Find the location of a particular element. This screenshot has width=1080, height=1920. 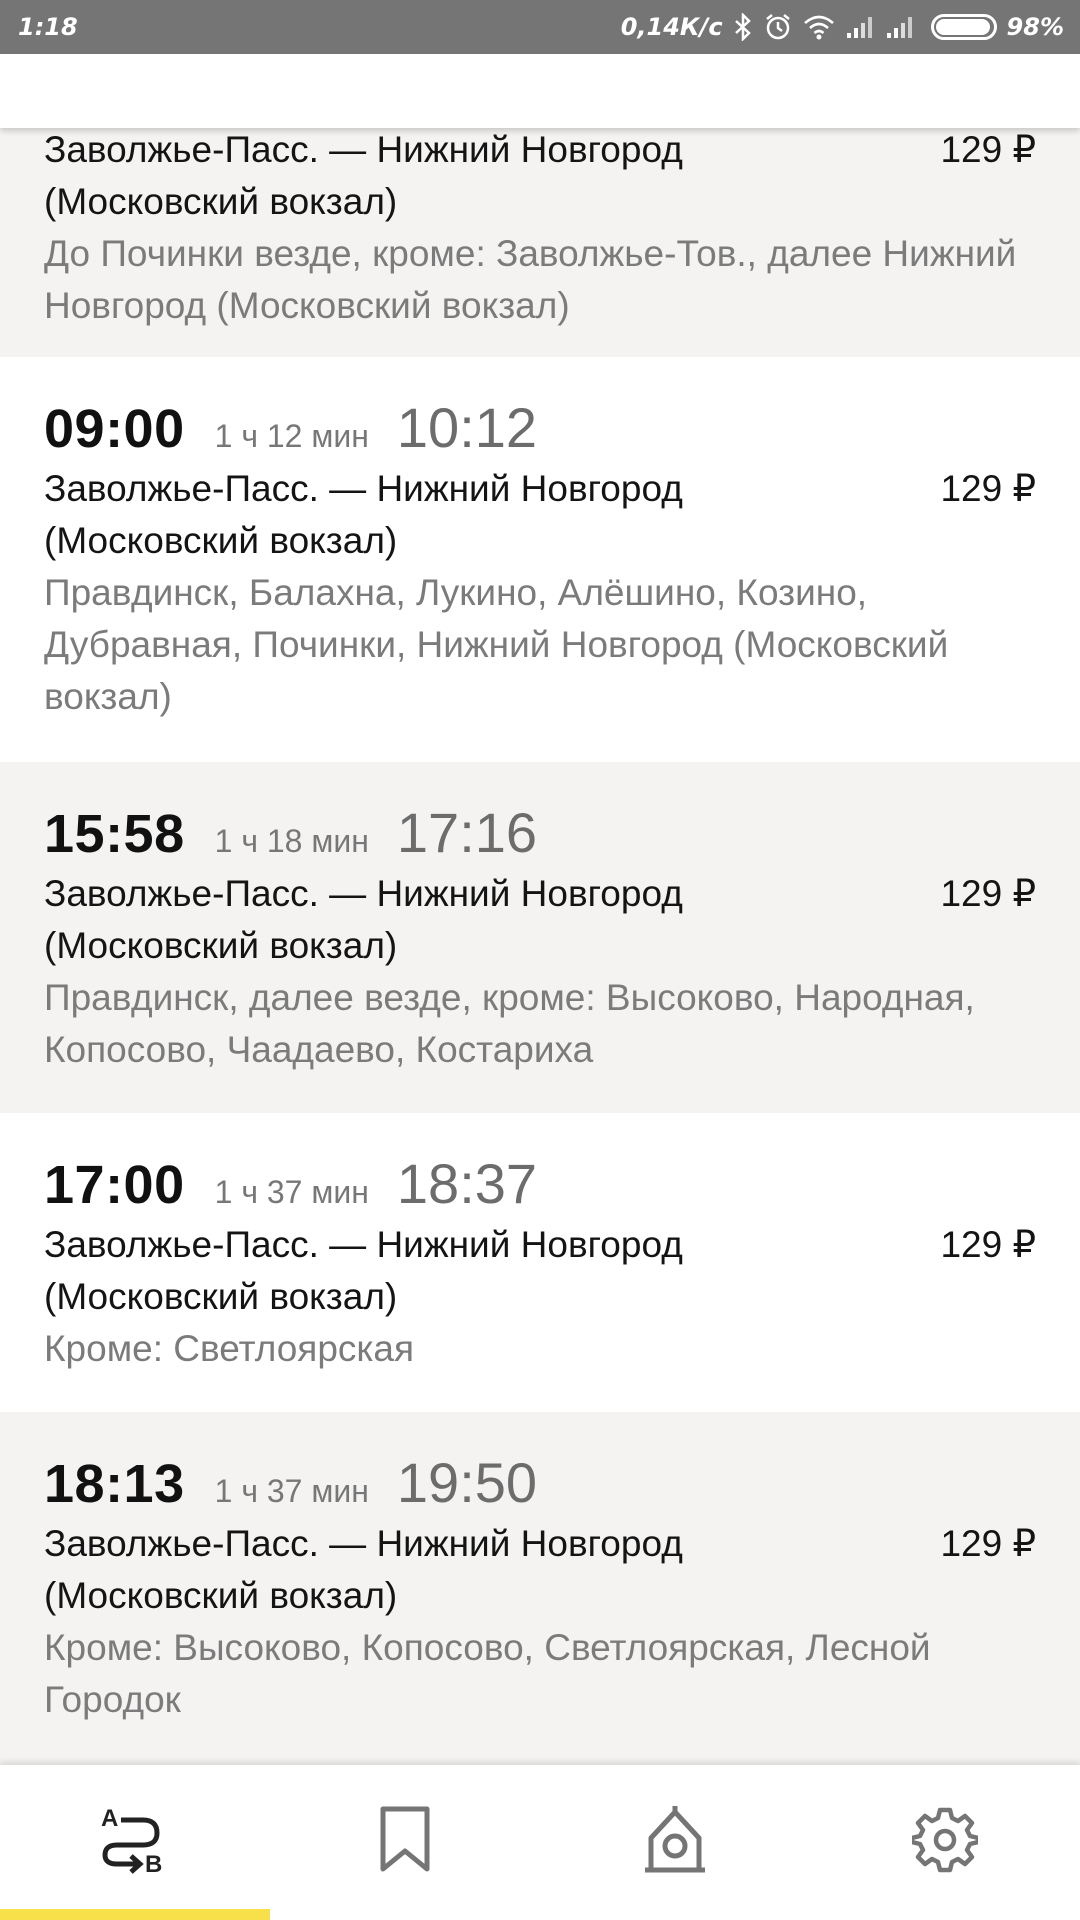

arrival-time: 18:37 is located at coordinates (467, 1183).